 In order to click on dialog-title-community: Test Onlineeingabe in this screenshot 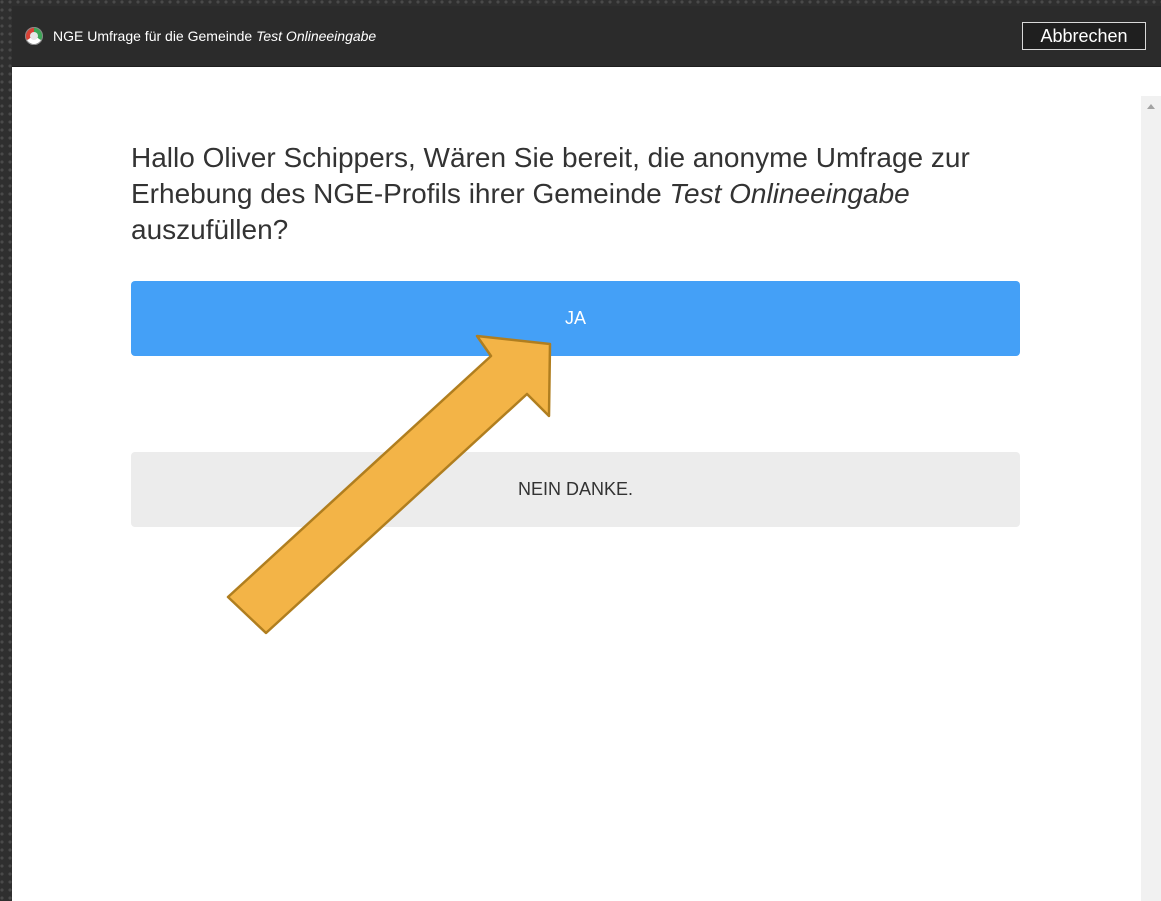, I will do `click(316, 36)`.